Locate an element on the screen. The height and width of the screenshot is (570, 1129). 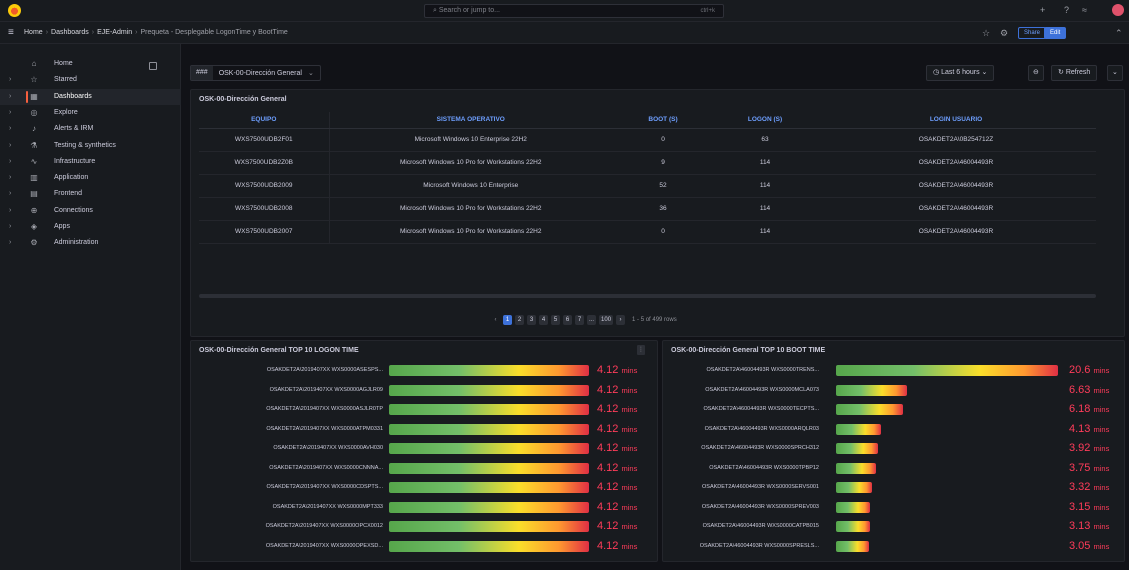
panel-menu-icon: ⋮ is located at coordinates (641, 350).